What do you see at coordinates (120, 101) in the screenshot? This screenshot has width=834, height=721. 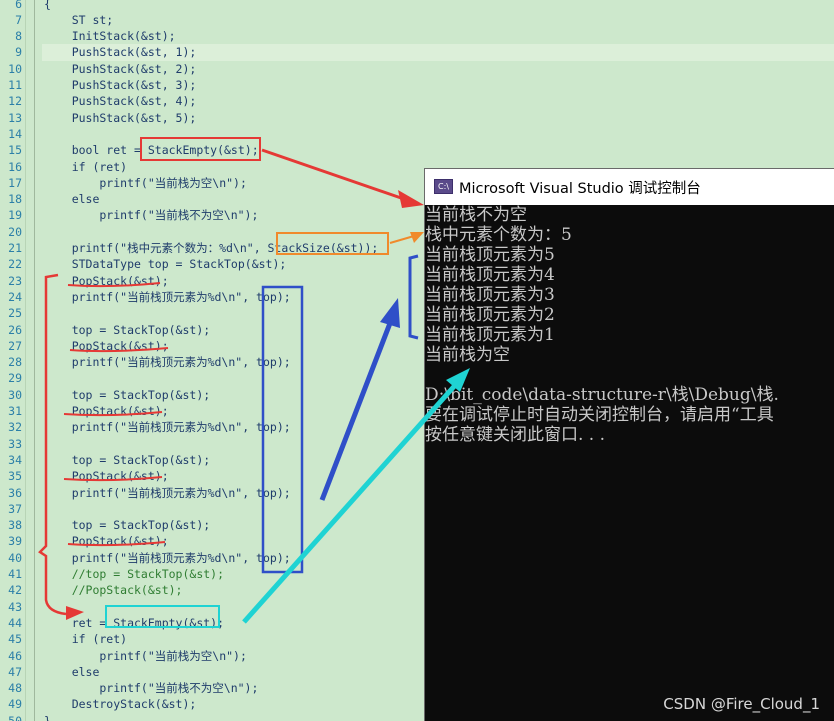 I see `code-line: PushStack(&st, 4);` at bounding box center [120, 101].